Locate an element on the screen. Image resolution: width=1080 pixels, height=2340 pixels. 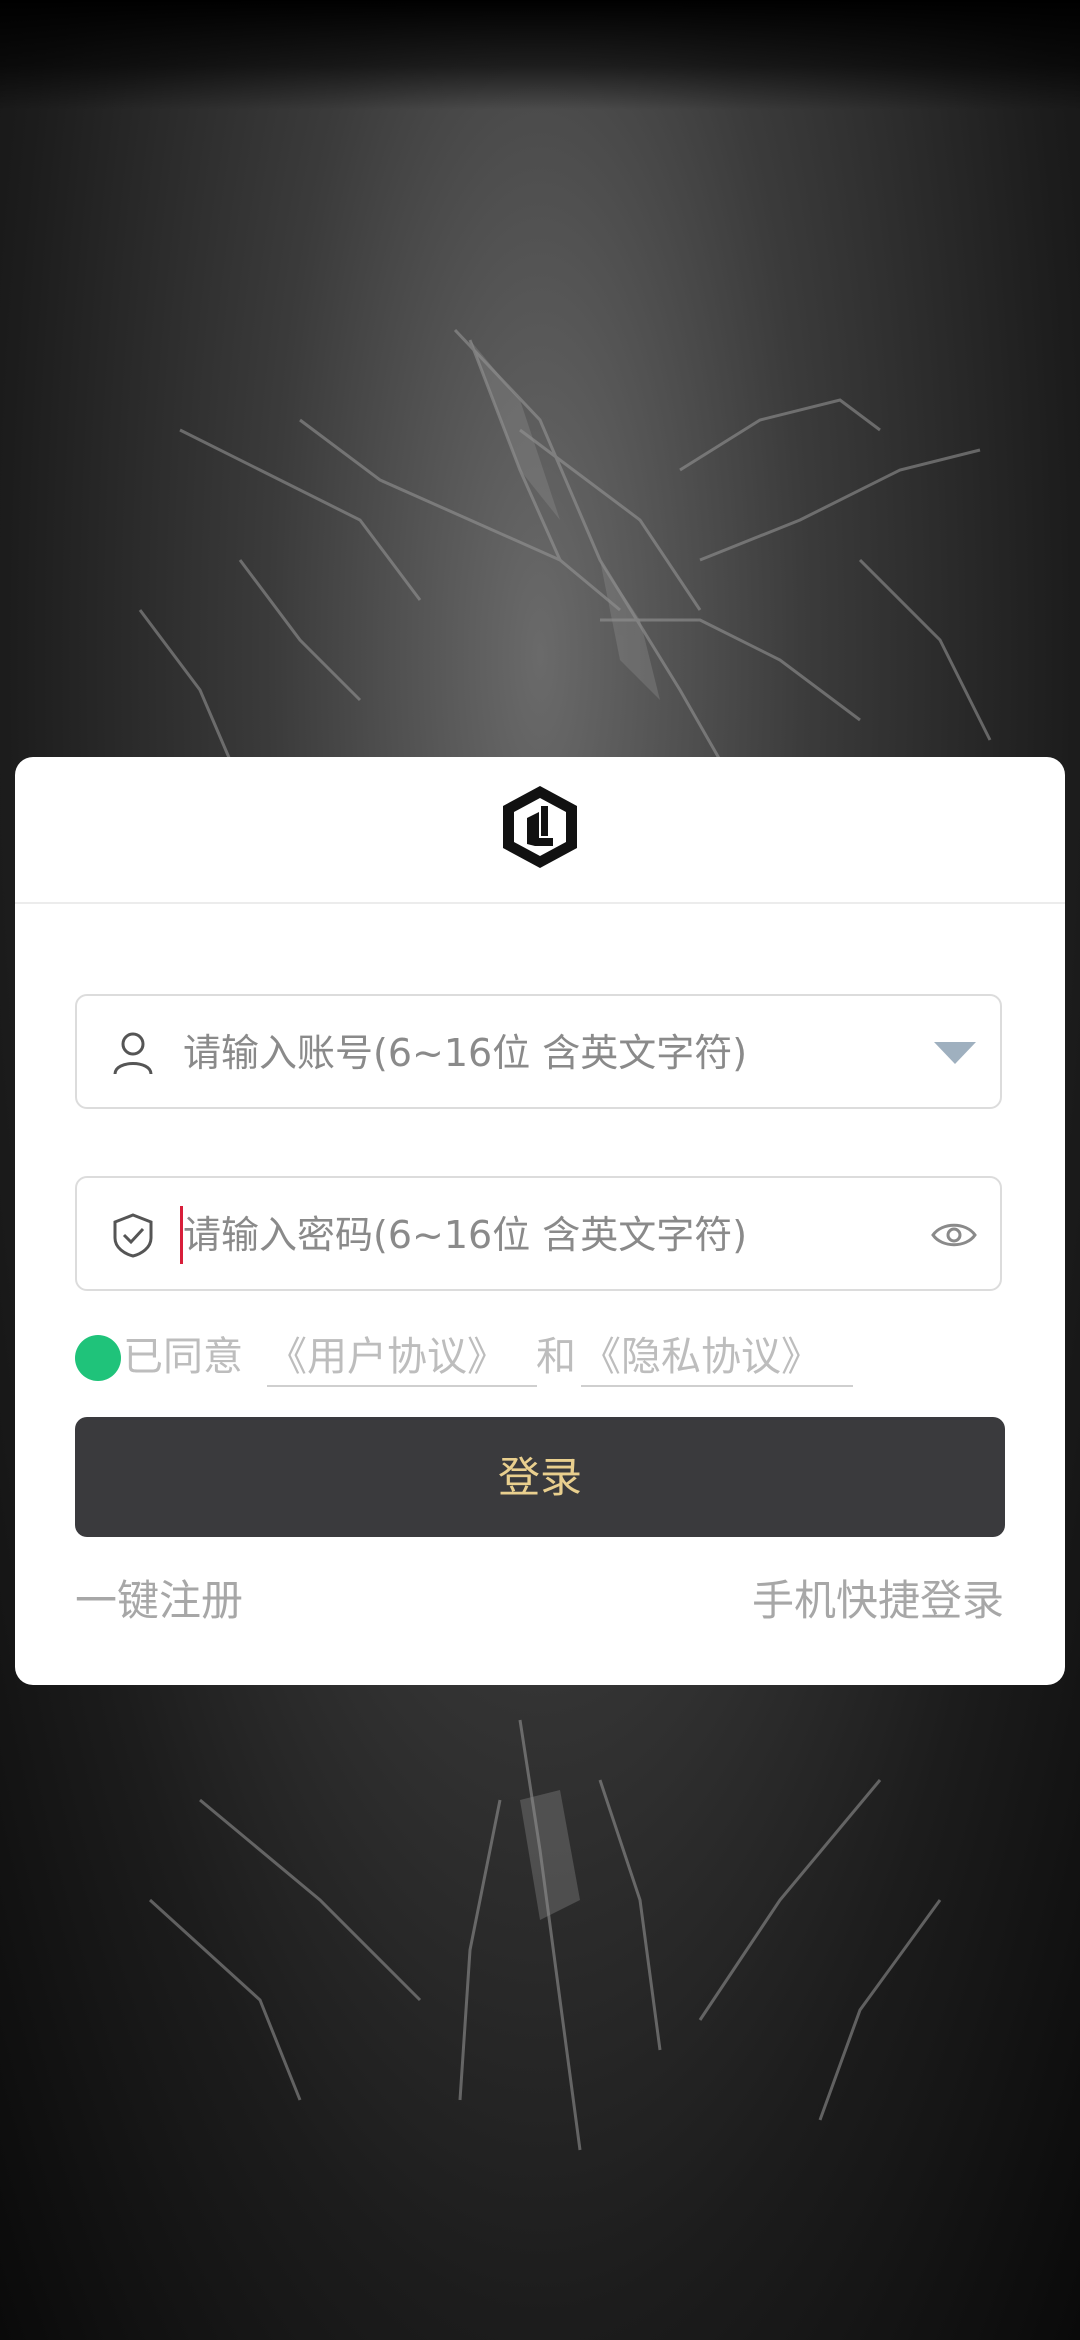
user-agreement-link: 《用户协议》 is located at coordinates (402, 1359).